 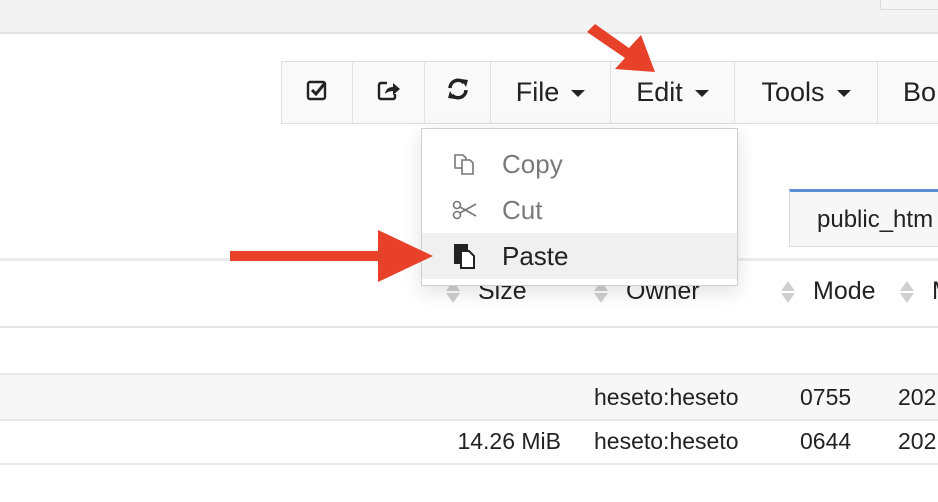 I want to click on menu-item-copy: Copy, so click(x=579, y=164).